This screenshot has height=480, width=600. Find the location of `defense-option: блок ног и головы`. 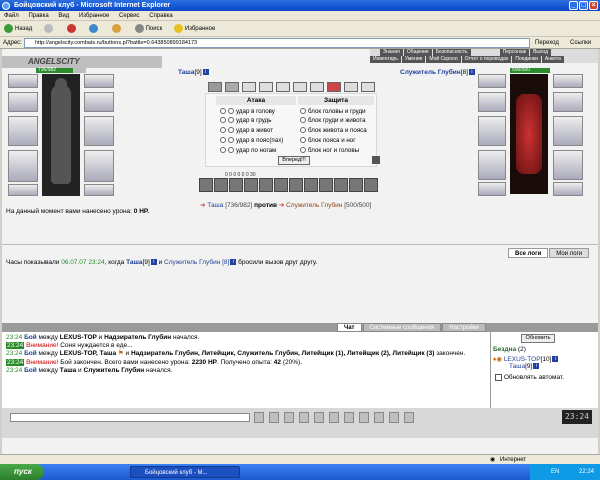

defense-option: блок ног и головы is located at coordinates (329, 150).